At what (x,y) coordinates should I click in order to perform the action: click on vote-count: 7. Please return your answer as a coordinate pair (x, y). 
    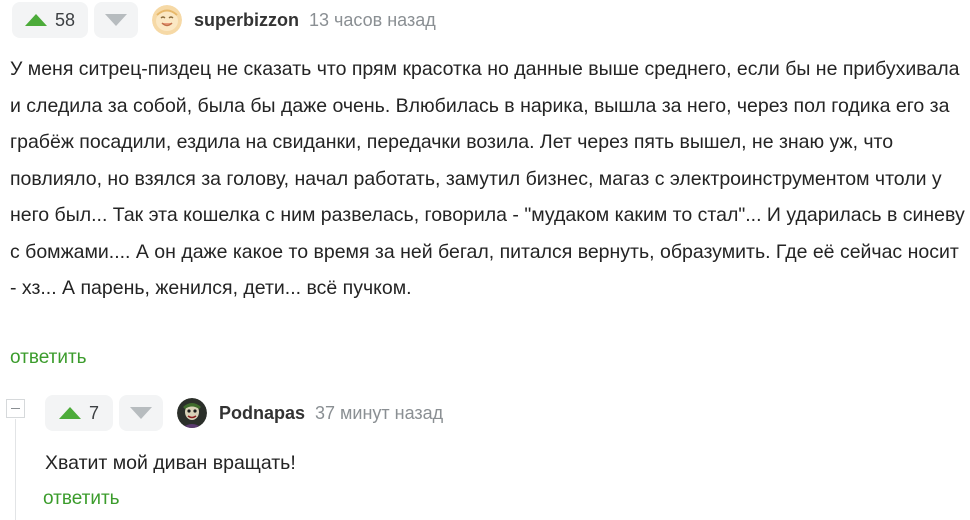
    Looking at the image, I should click on (93, 412).